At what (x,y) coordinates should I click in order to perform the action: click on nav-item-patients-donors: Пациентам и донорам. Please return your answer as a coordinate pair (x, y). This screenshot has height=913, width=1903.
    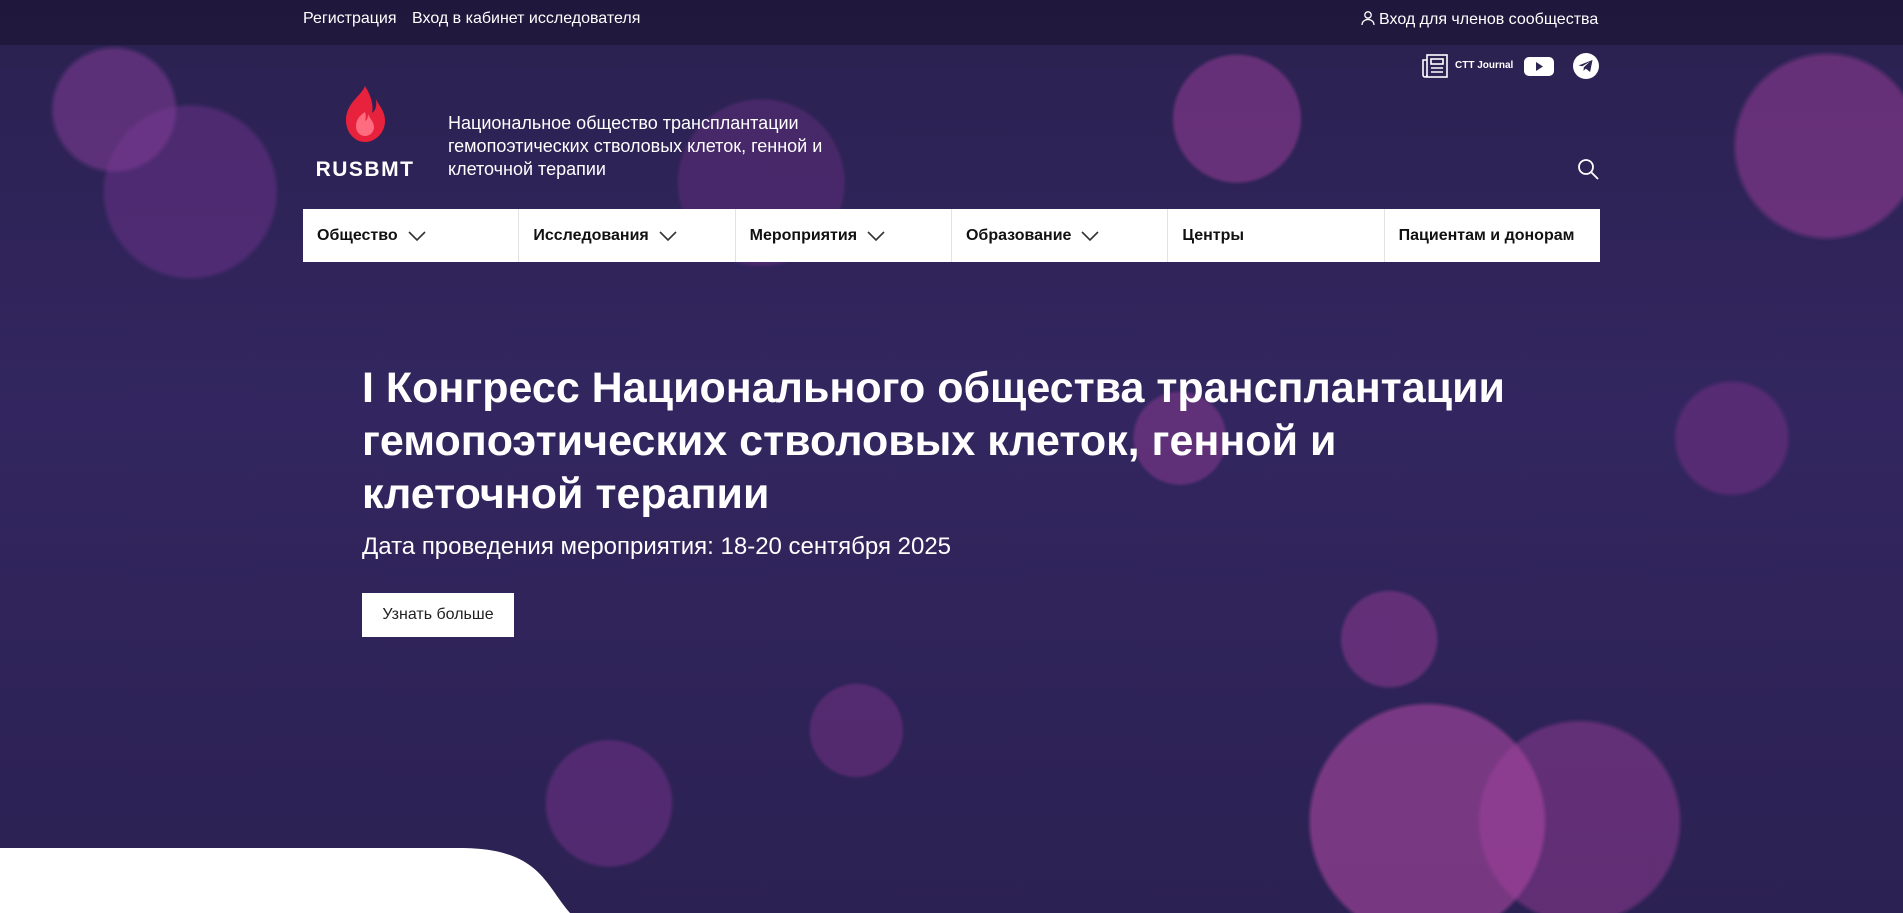
    Looking at the image, I should click on (1492, 235).